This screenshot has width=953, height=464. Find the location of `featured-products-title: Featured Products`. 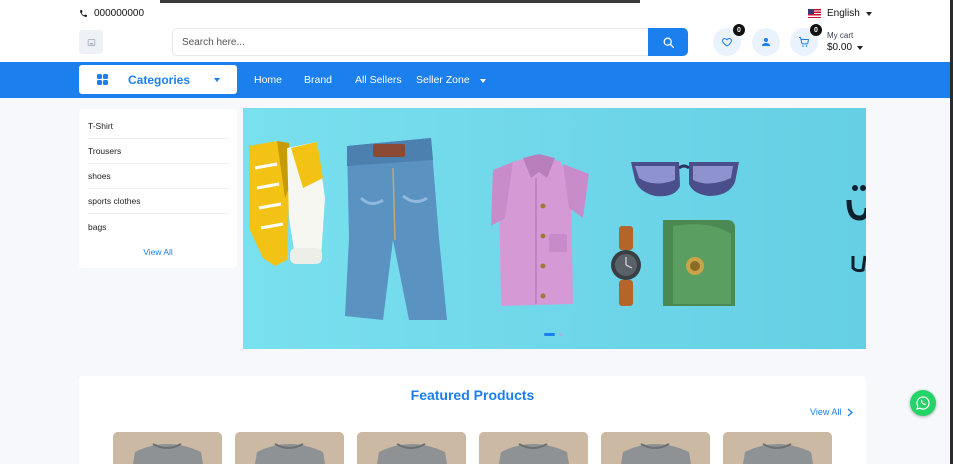

featured-products-title: Featured Products is located at coordinates (472, 395).